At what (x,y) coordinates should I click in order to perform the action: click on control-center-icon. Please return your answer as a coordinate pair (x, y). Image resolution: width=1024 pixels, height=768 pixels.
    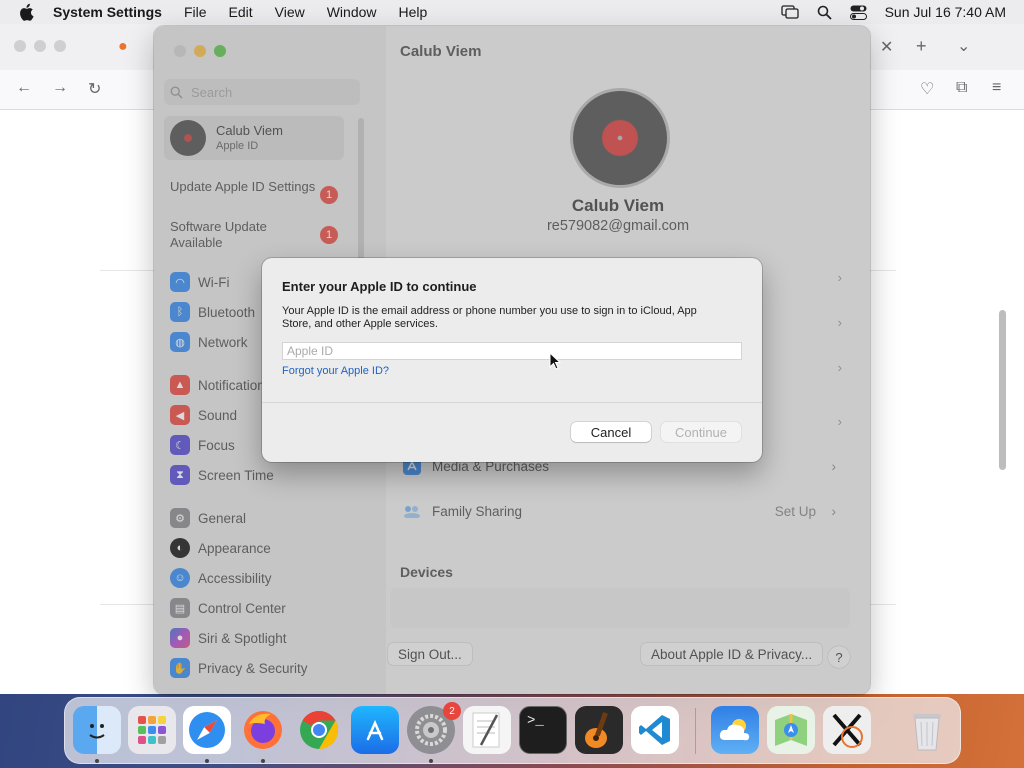
    Looking at the image, I should click on (858, 12).